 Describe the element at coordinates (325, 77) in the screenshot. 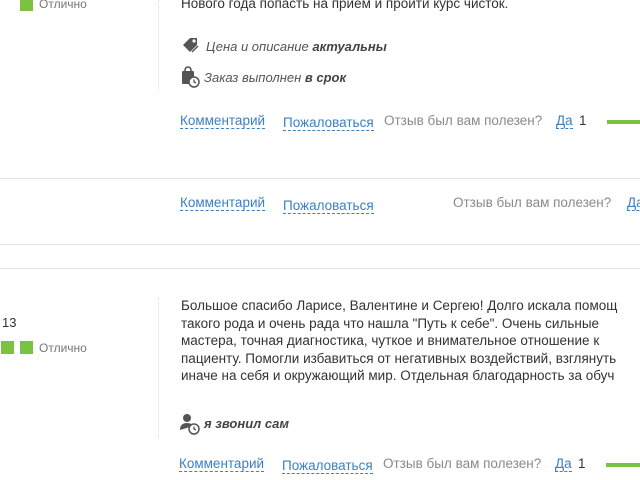

I see `meta-term-value: в срок` at that location.